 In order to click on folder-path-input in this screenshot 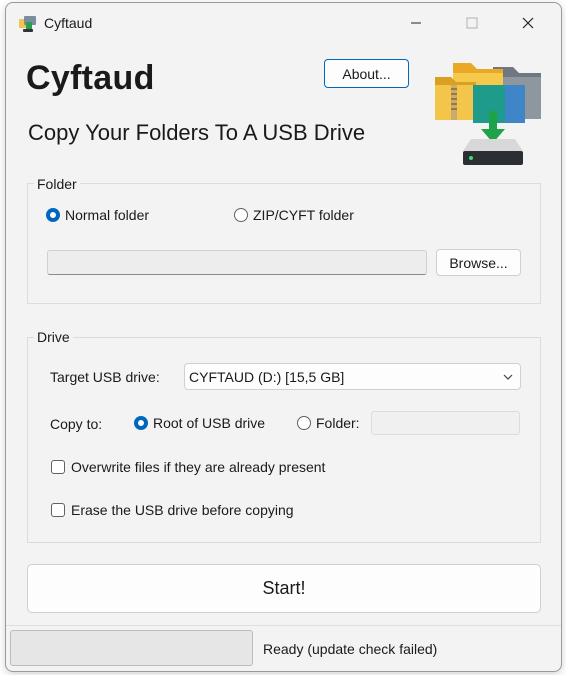, I will do `click(237, 262)`.